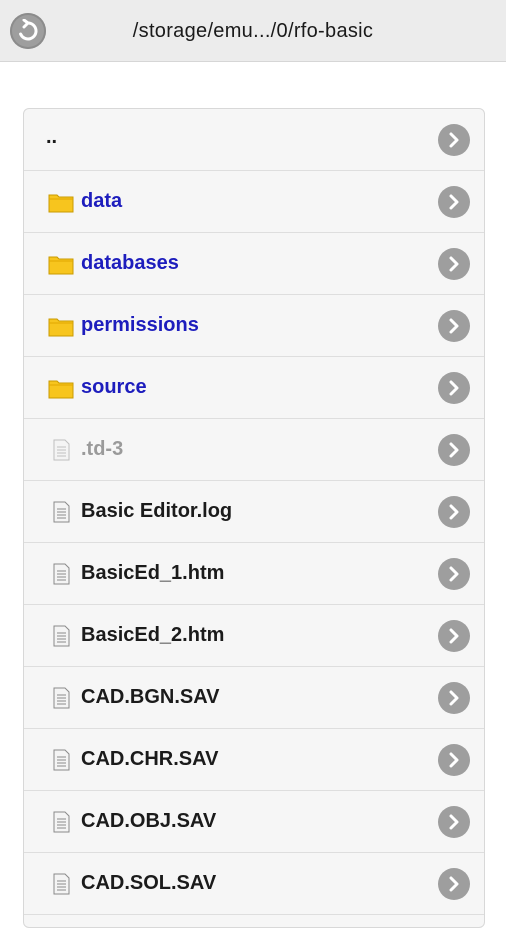  What do you see at coordinates (149, 821) in the screenshot?
I see `list-item-label: CAD.OBJ.SAV` at bounding box center [149, 821].